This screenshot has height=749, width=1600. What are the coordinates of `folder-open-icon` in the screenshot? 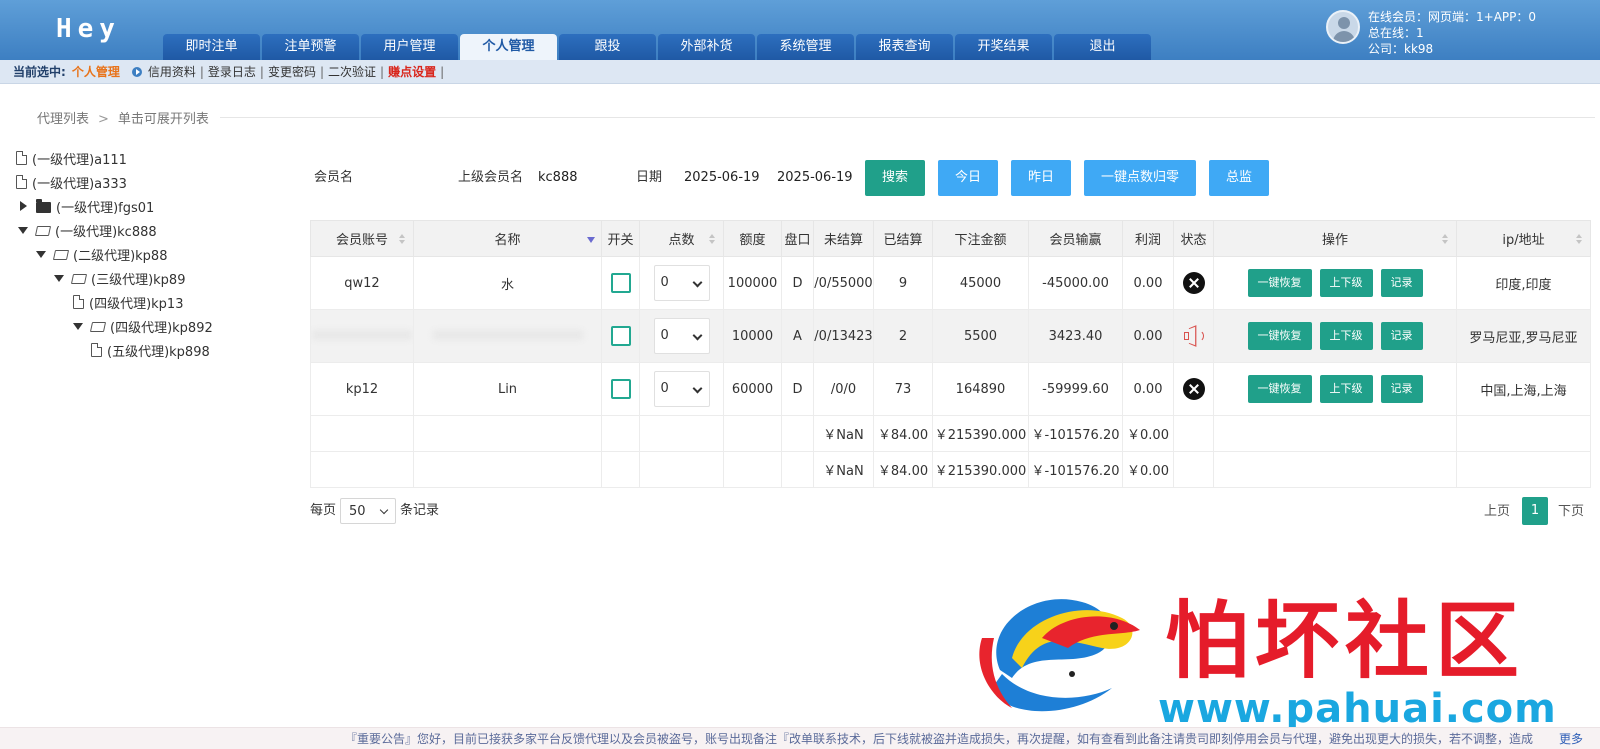 It's located at (98, 327).